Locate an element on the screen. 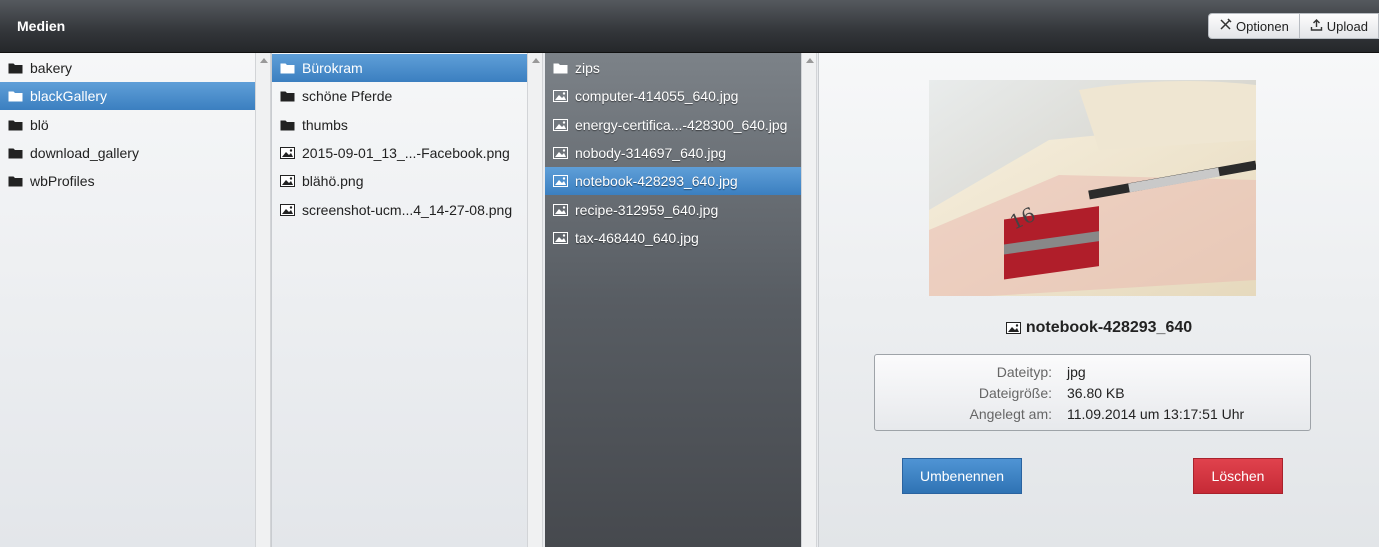  toolbar-buttons: Optionen Upload is located at coordinates (1293, 26).